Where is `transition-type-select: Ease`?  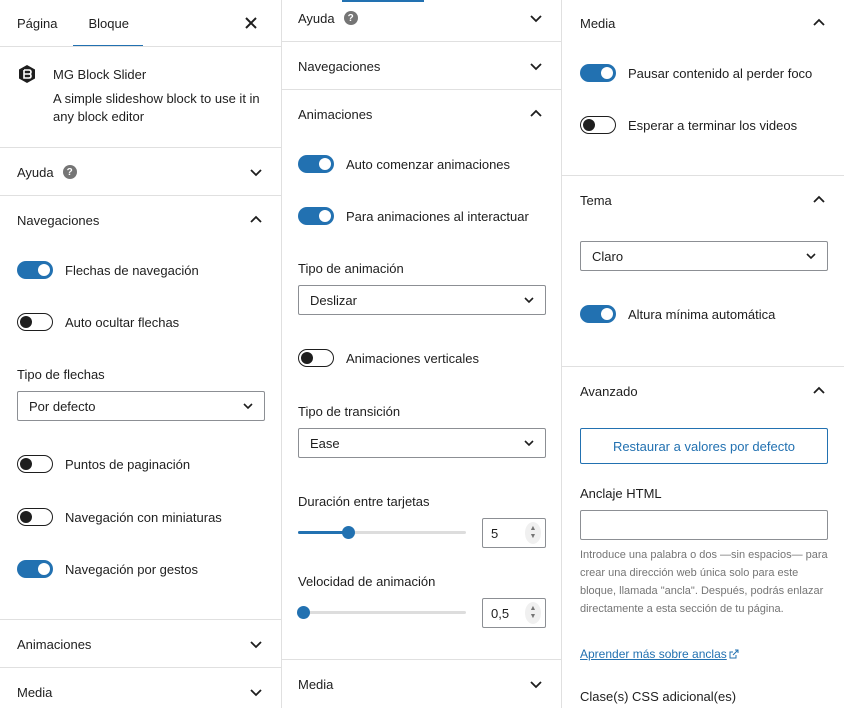
transition-type-select: Ease is located at coordinates (422, 443).